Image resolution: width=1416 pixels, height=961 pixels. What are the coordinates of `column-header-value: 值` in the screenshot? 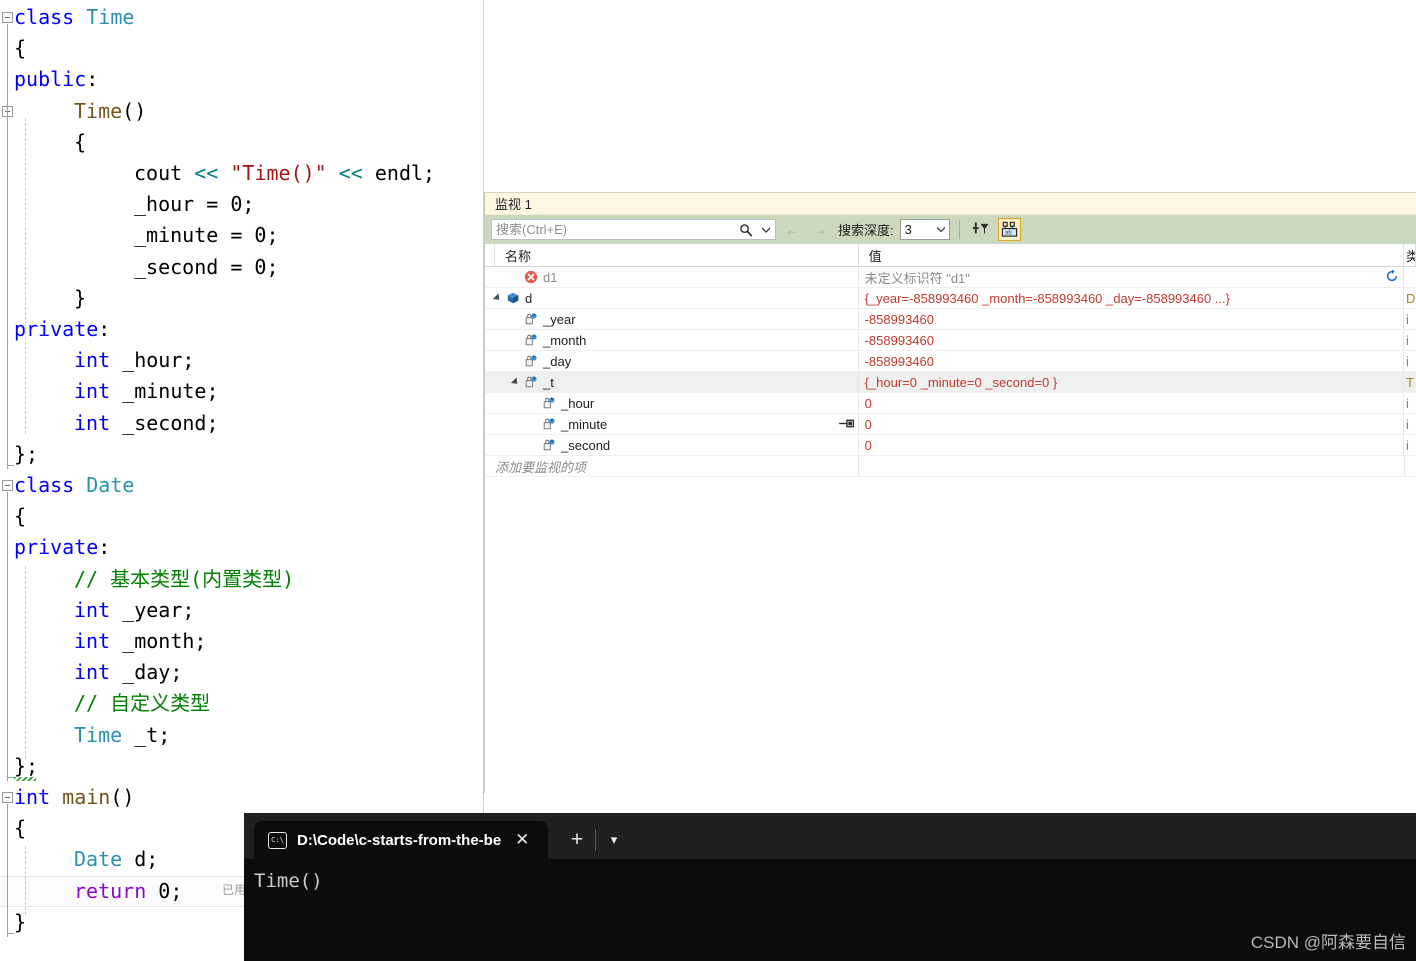 It's located at (1131, 255).